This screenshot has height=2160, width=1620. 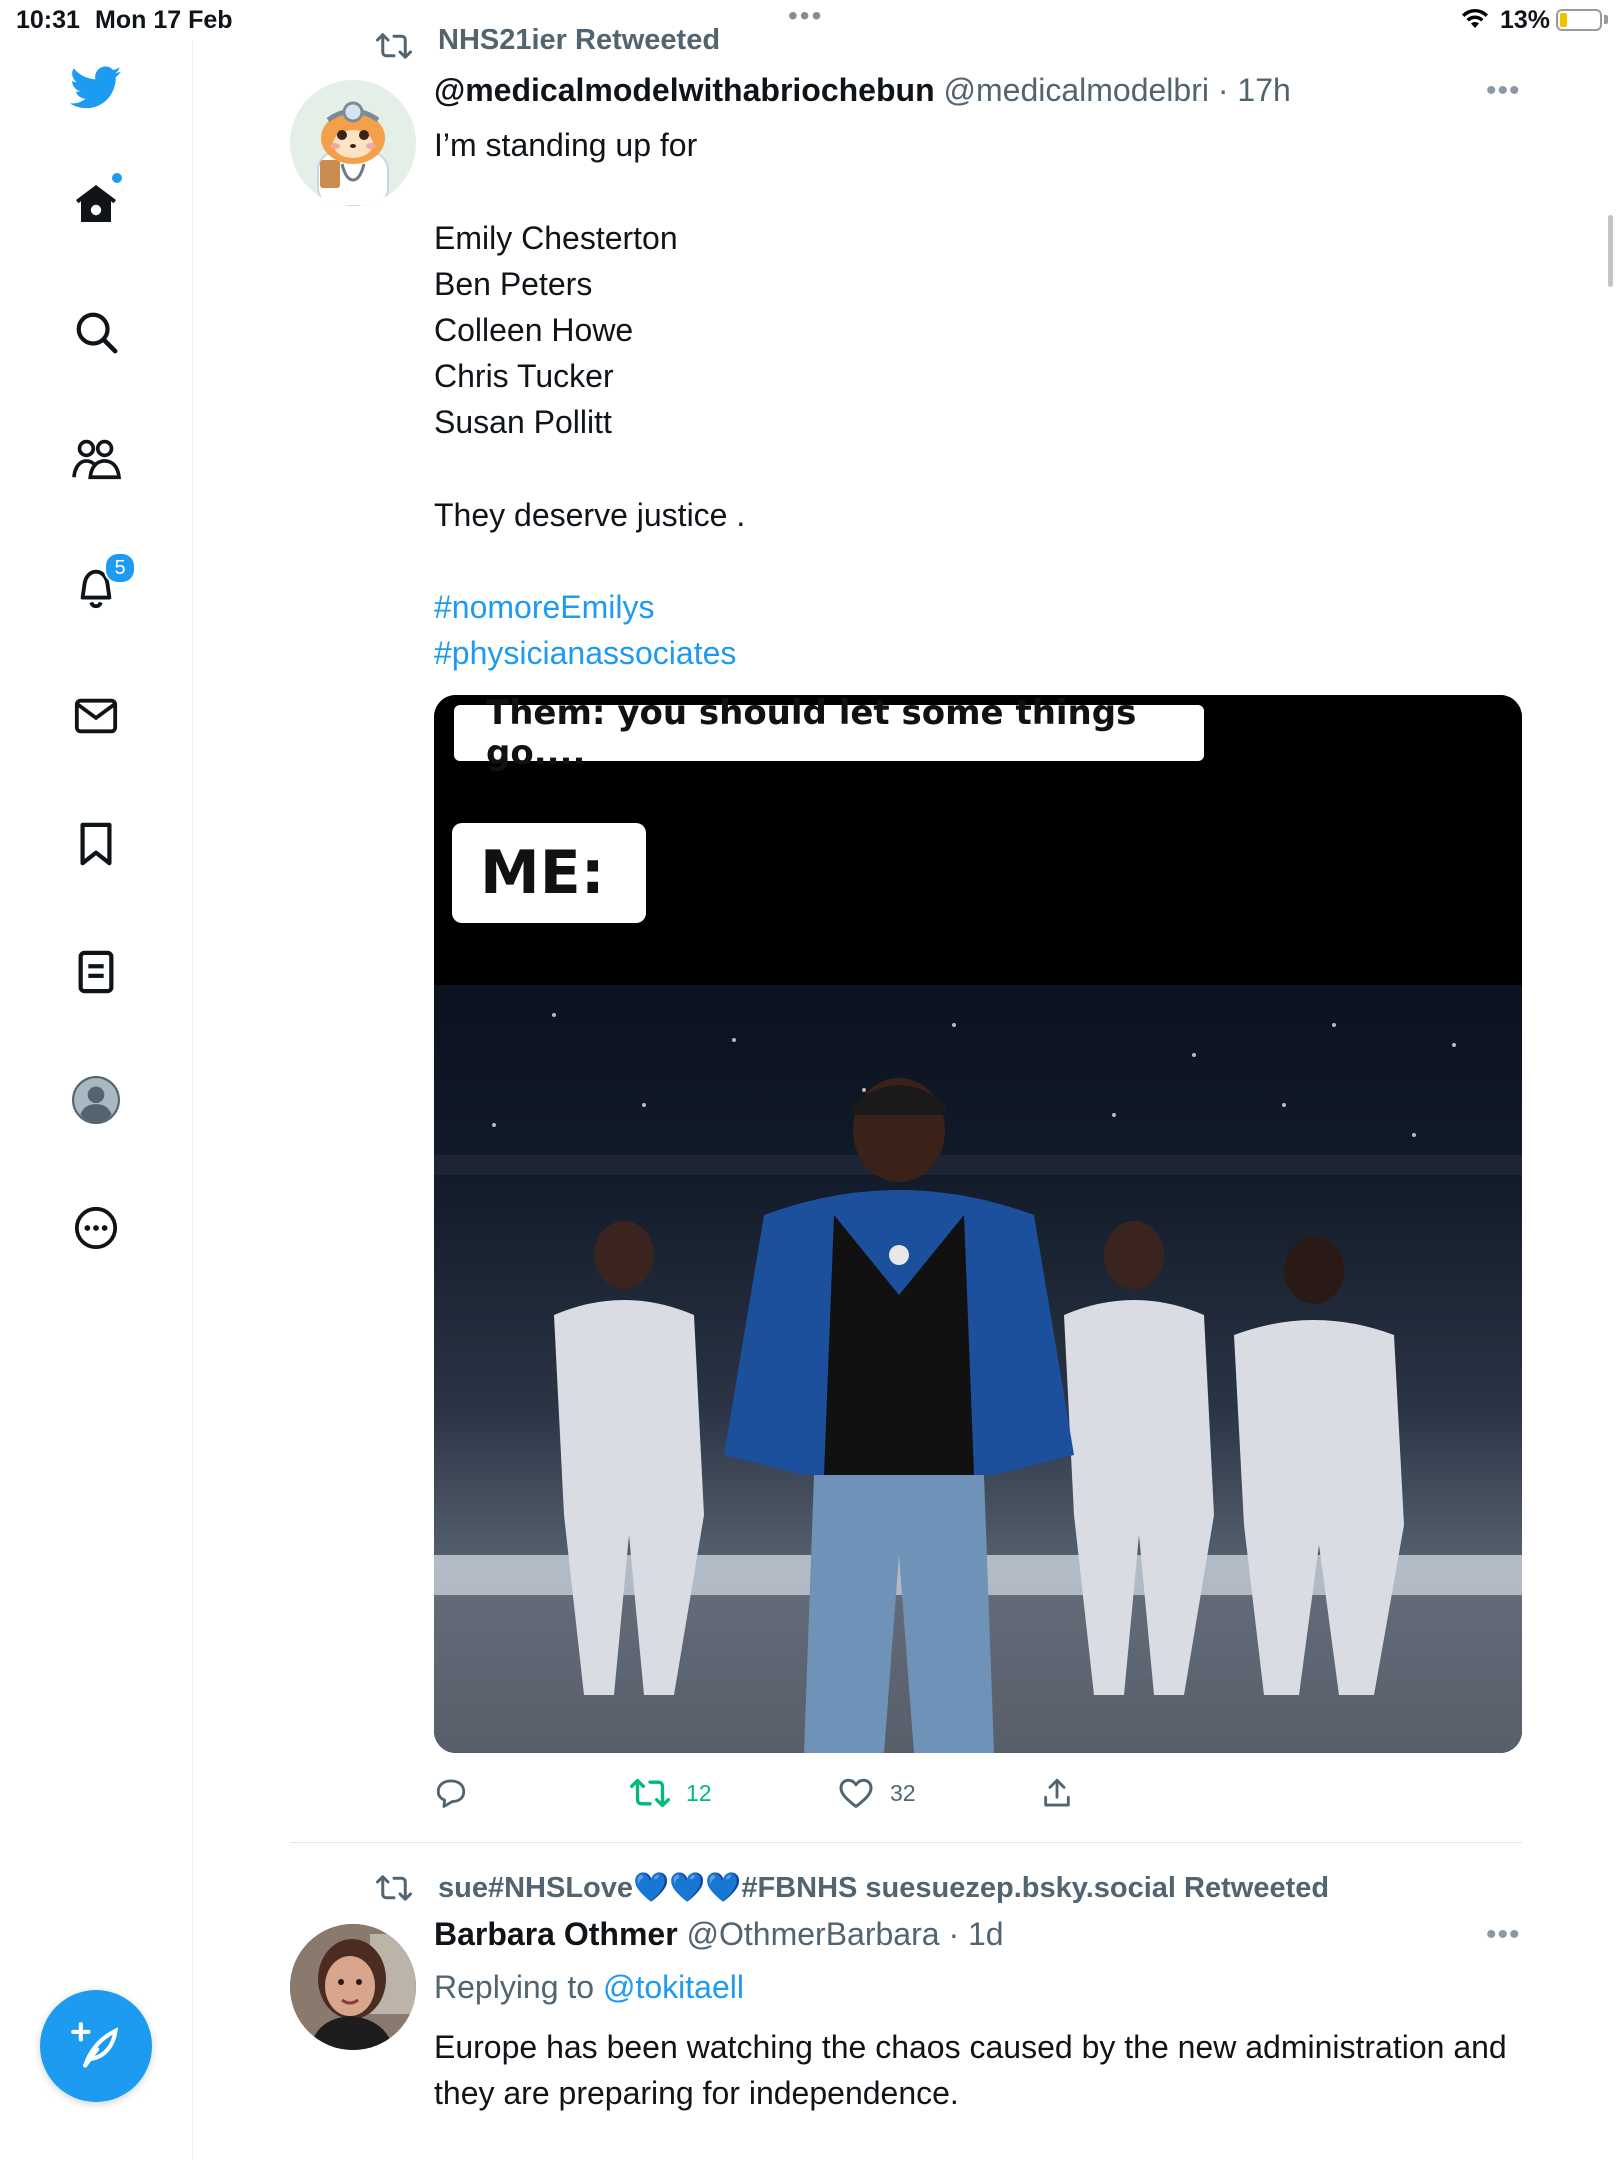 I want to click on replying-to-link: @tokitaell, so click(x=673, y=1987).